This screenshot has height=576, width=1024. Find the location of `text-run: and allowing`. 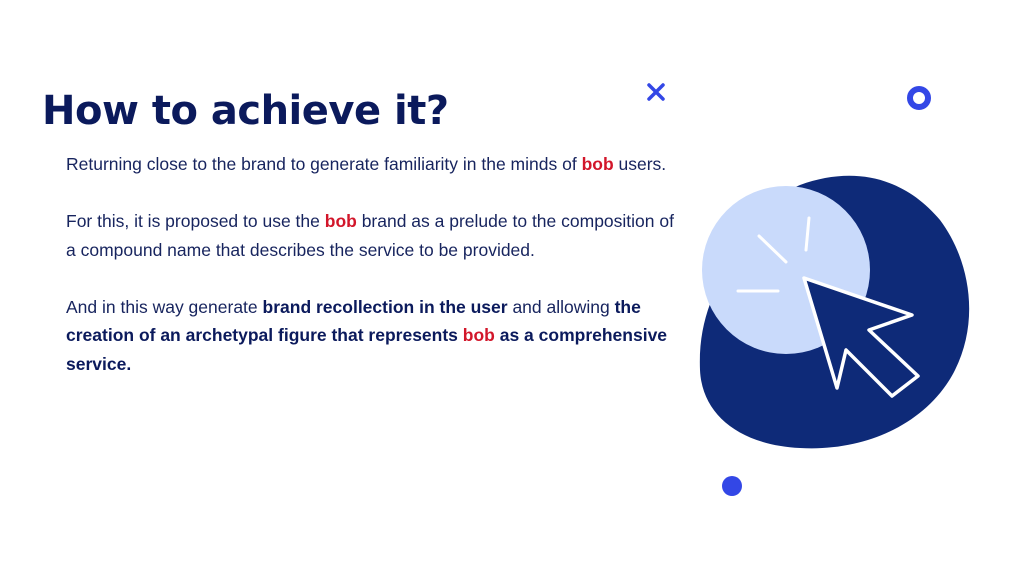

text-run: and allowing is located at coordinates (561, 306).